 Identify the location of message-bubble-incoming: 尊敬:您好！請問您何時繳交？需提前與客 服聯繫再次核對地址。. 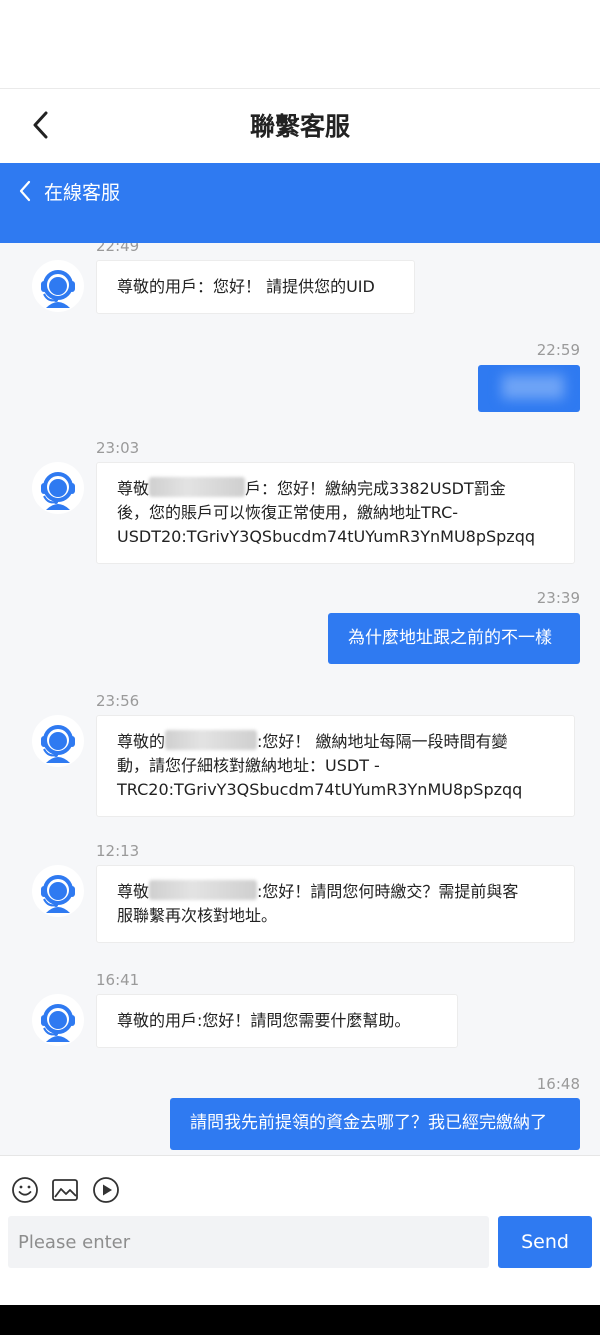
(335, 904).